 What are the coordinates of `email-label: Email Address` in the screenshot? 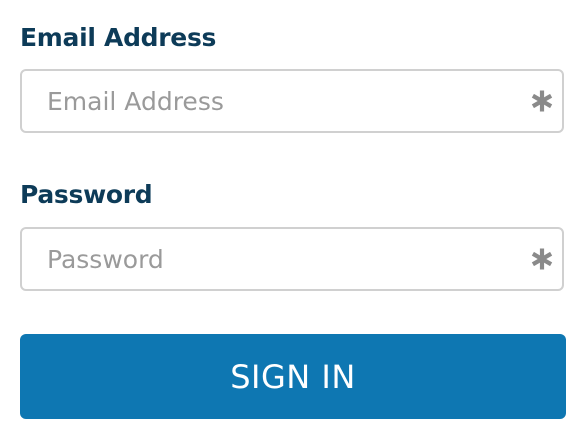 It's located at (118, 37).